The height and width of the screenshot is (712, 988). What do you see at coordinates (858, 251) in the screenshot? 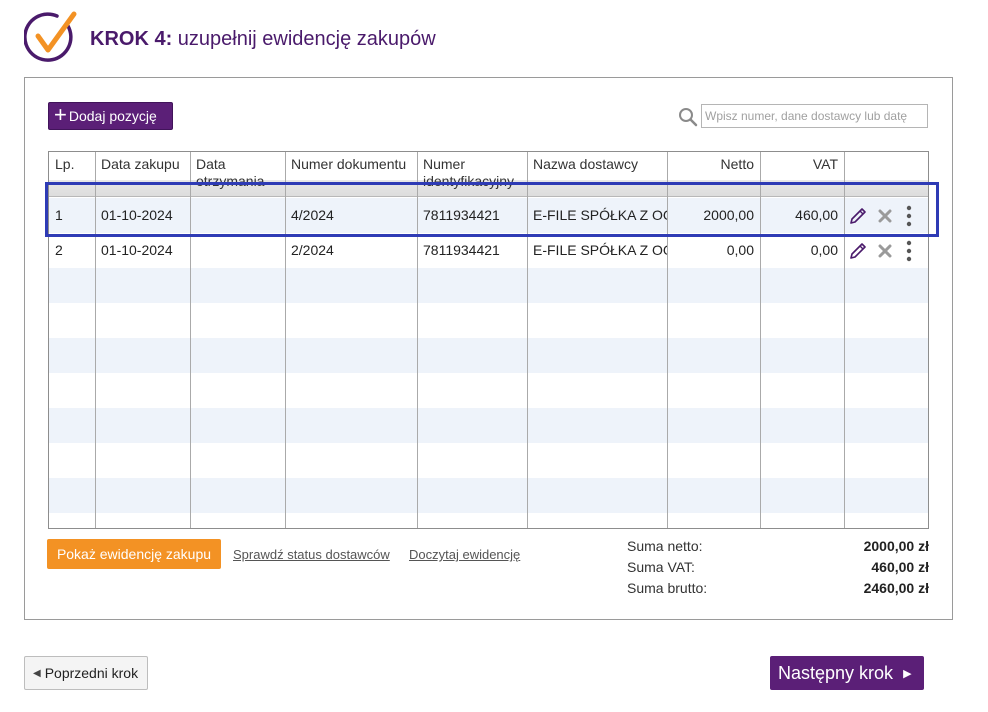
I see `pencil-icon` at bounding box center [858, 251].